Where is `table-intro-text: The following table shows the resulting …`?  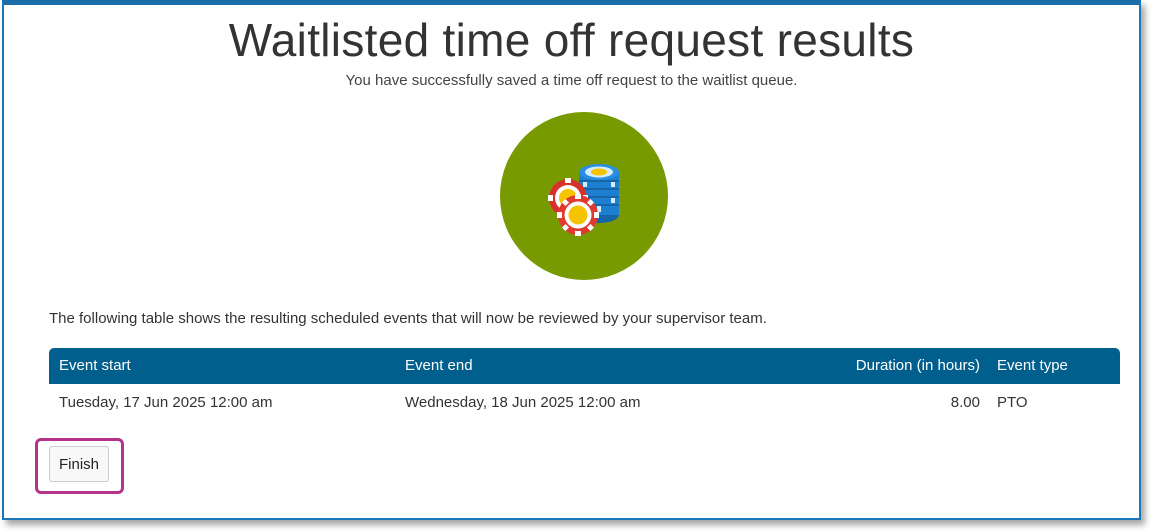
table-intro-text: The following table shows the resulting … is located at coordinates (408, 318).